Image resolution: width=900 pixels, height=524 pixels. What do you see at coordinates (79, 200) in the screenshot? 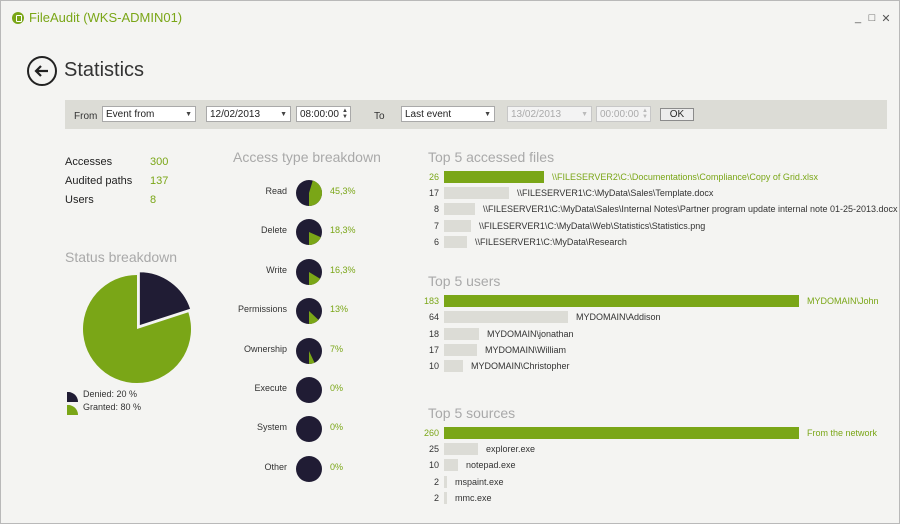
I see `users-label: Users` at bounding box center [79, 200].